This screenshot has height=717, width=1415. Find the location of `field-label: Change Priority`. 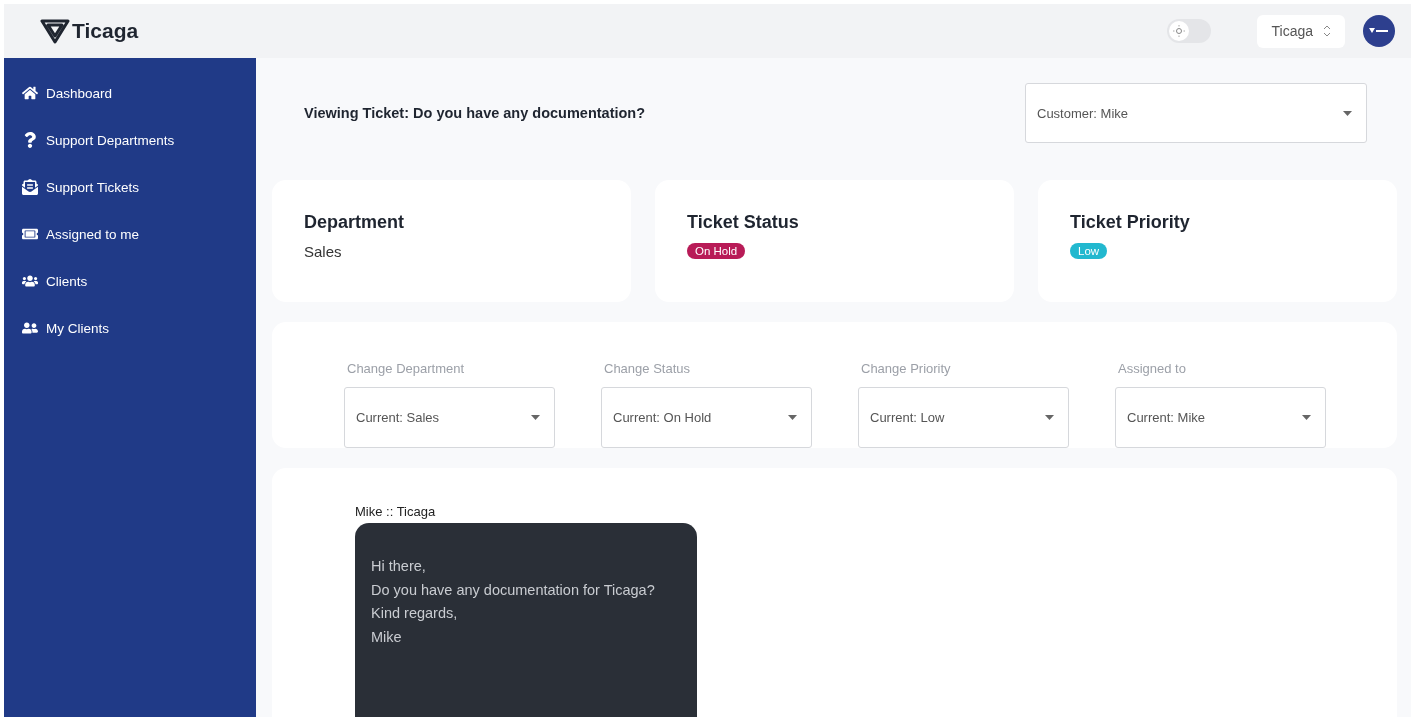

field-label: Change Priority is located at coordinates (906, 368).